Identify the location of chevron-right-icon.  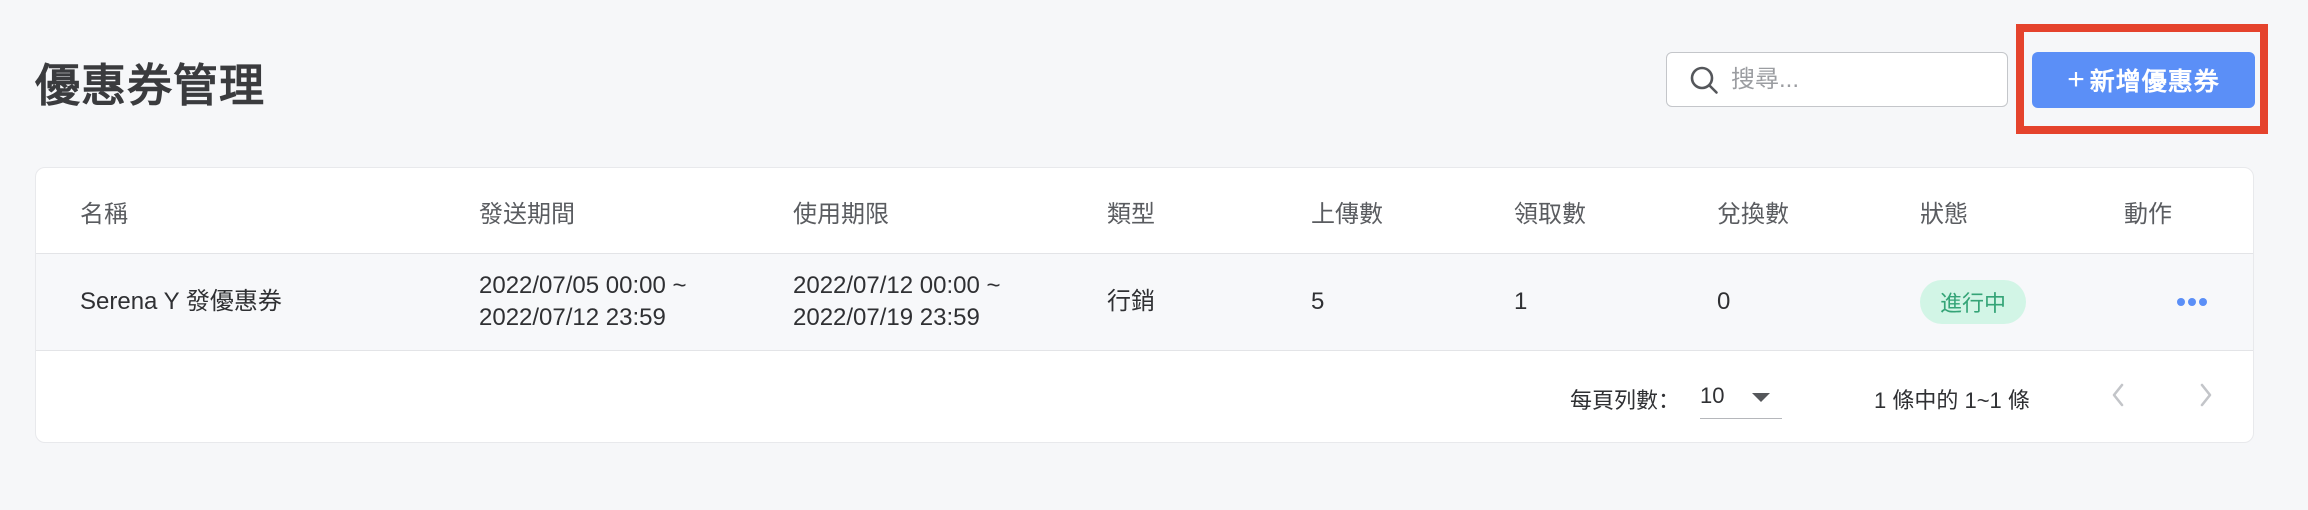
(2206, 395).